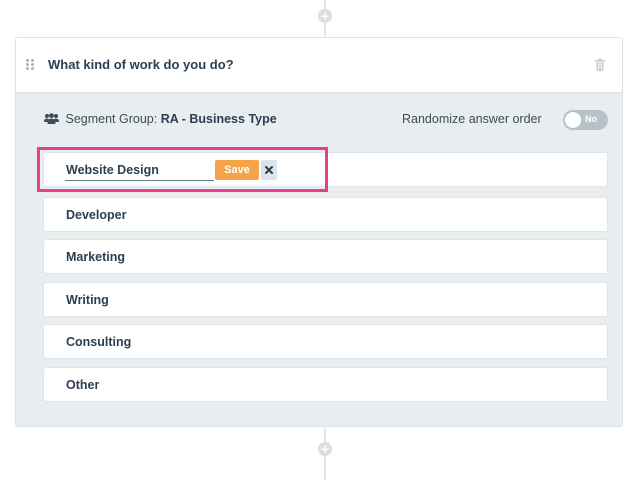  Describe the element at coordinates (269, 170) in the screenshot. I see `close-icon` at that location.